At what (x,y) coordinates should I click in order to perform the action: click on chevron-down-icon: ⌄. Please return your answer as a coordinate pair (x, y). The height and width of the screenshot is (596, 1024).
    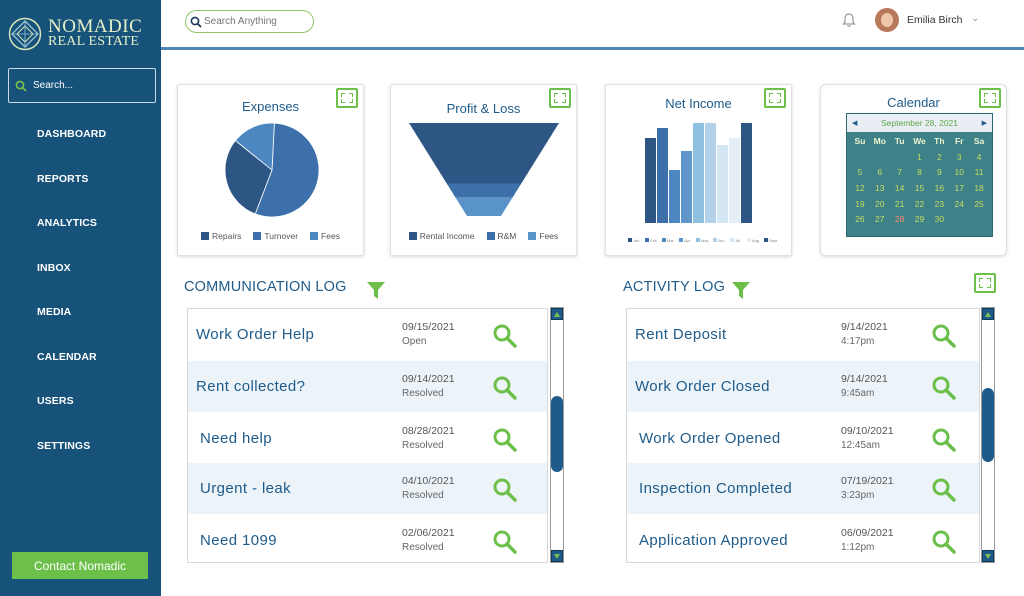
    Looking at the image, I should click on (975, 18).